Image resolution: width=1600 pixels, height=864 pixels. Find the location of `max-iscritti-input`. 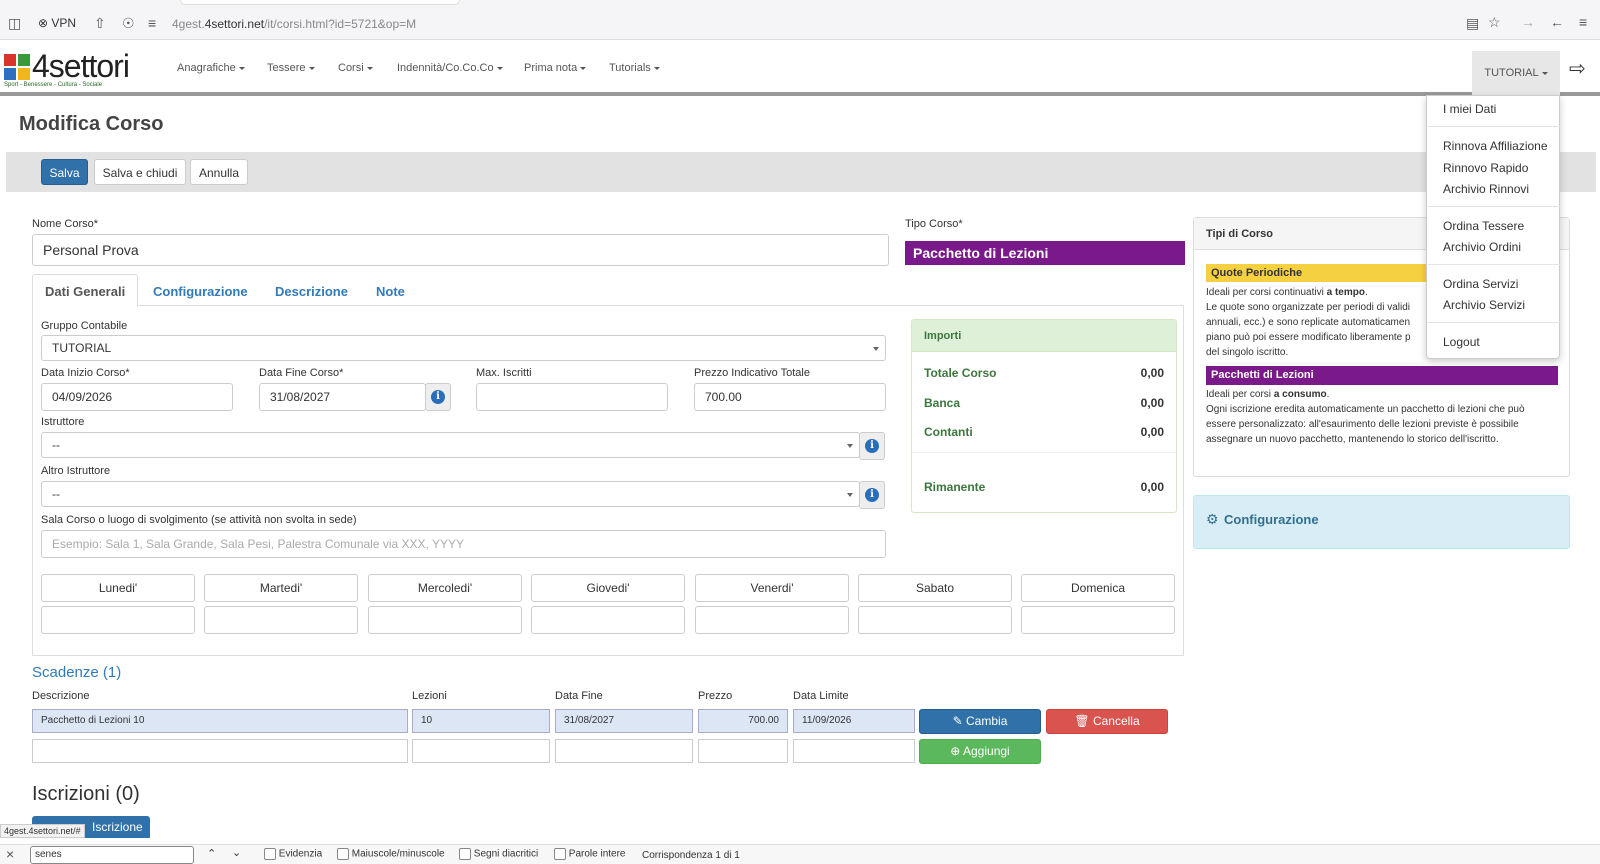

max-iscritti-input is located at coordinates (572, 397).